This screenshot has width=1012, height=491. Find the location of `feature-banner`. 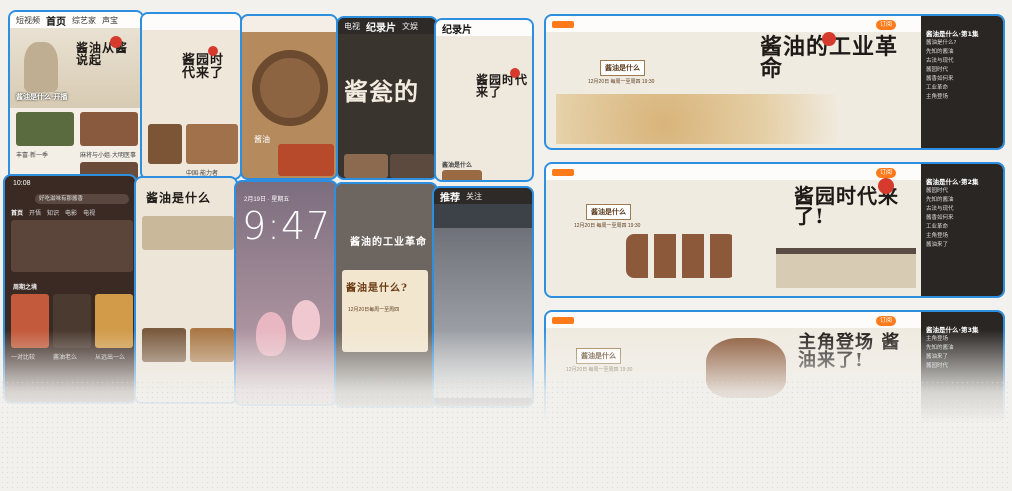

feature-banner is located at coordinates (72, 246).